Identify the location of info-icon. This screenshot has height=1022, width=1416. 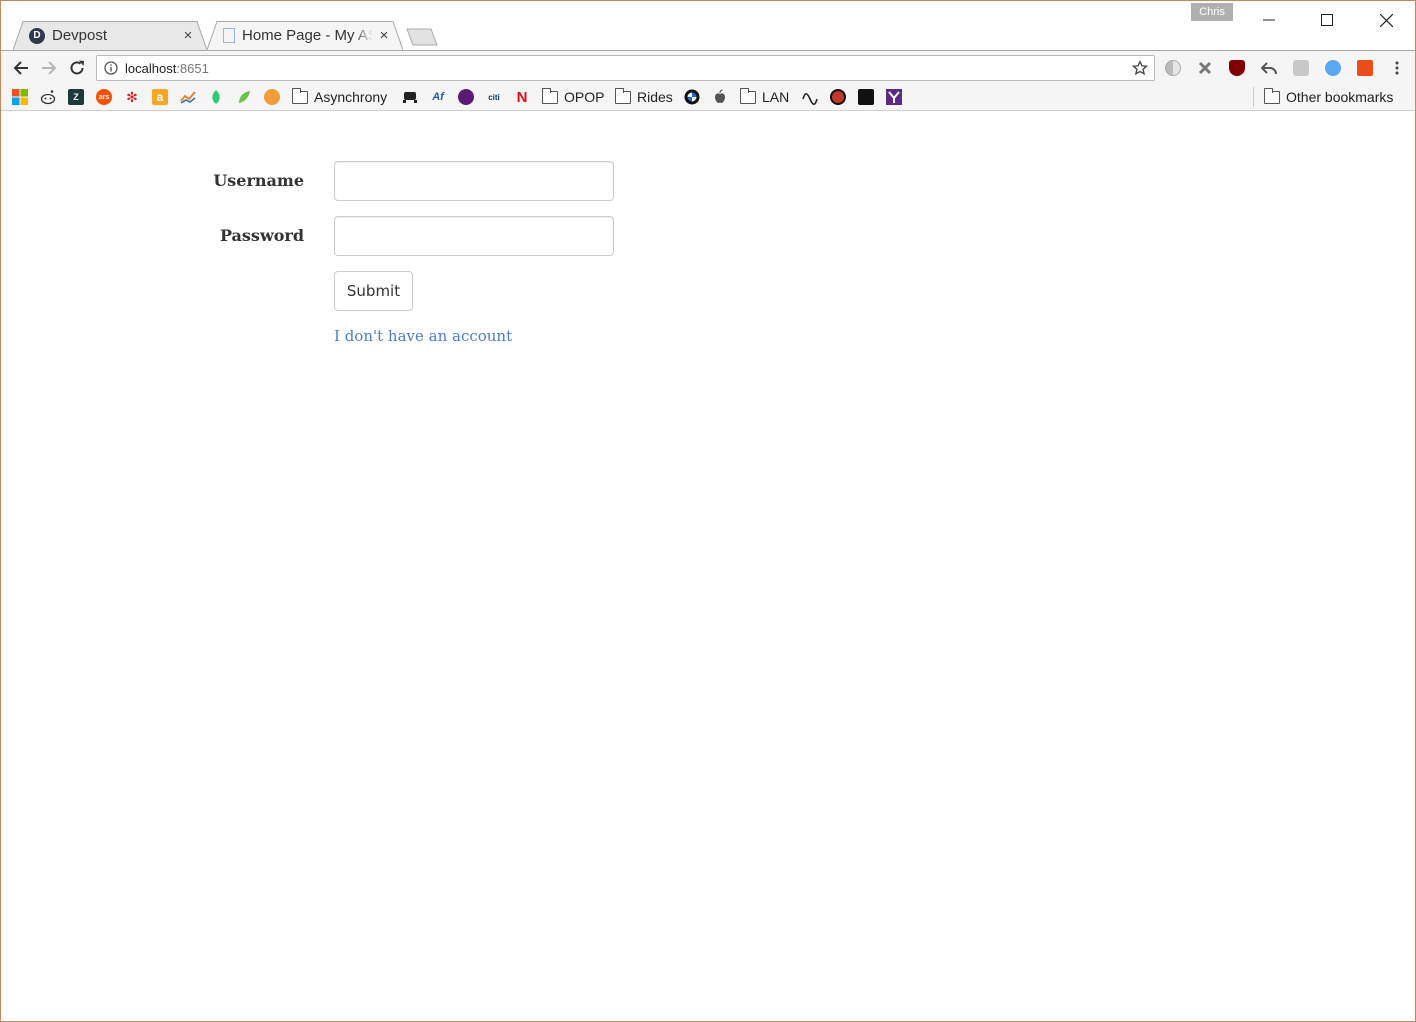
(111, 68).